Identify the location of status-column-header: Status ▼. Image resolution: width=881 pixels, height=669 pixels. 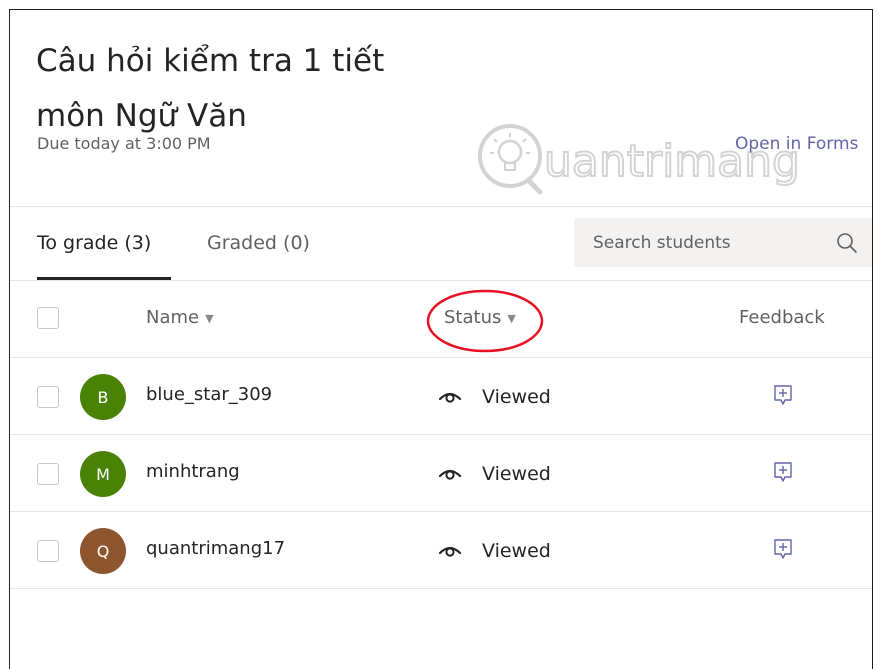
(480, 317).